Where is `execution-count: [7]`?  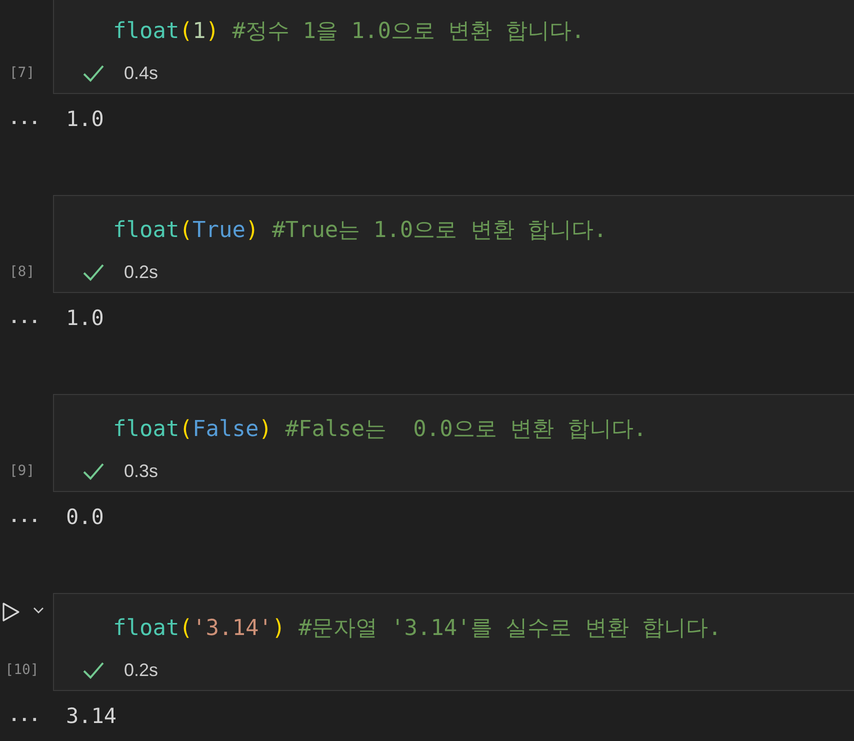 execution-count: [7] is located at coordinates (22, 73).